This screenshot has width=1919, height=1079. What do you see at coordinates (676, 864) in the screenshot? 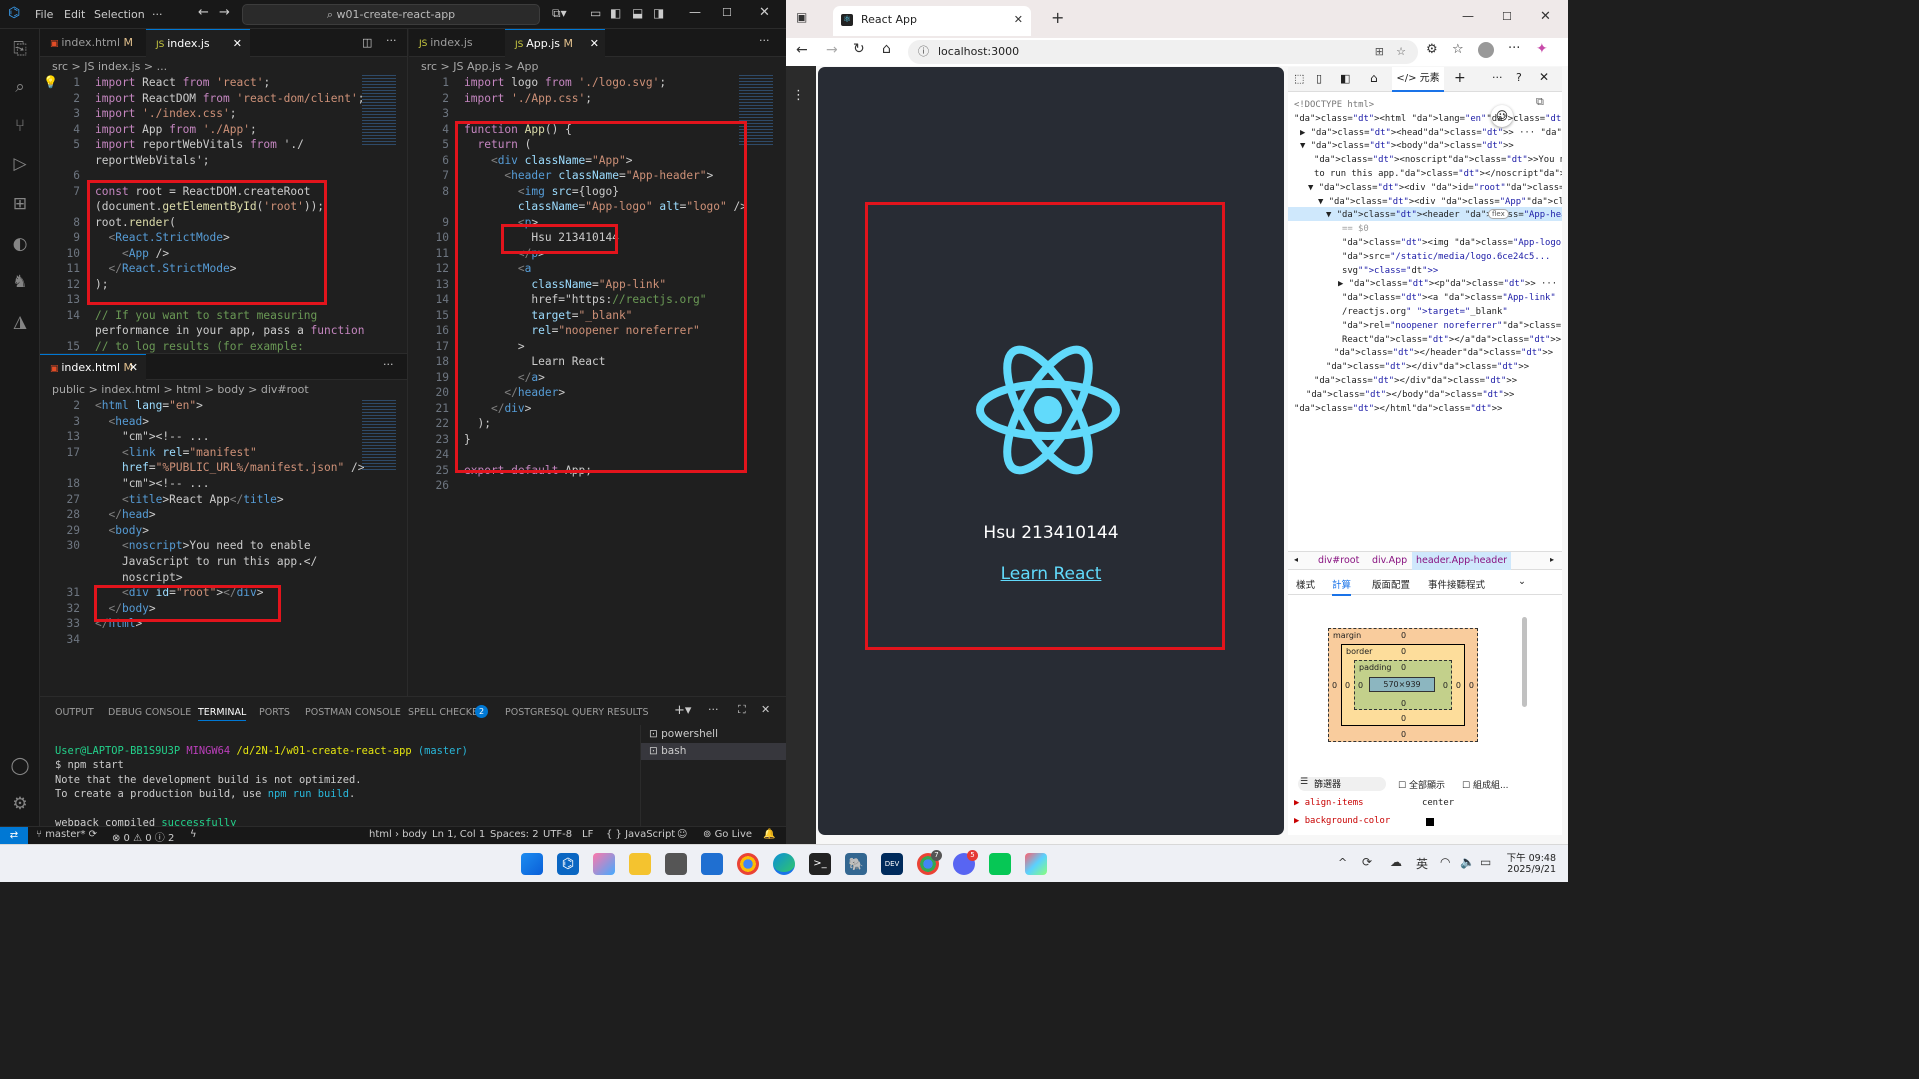
I see `app-cube-icon` at bounding box center [676, 864].